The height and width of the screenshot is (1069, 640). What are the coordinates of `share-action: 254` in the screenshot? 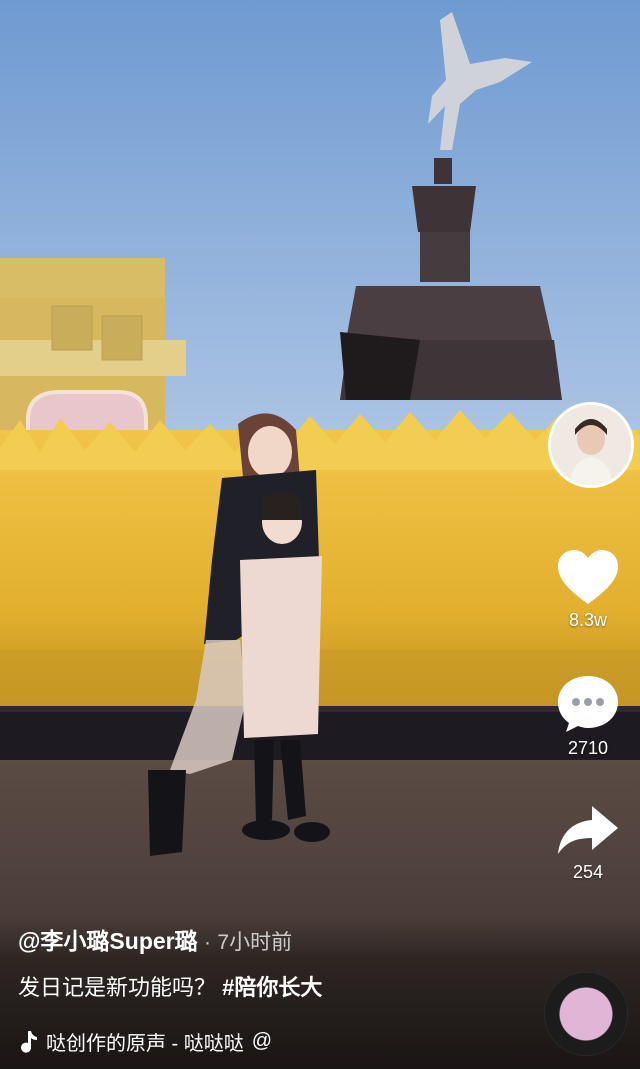 It's located at (588, 842).